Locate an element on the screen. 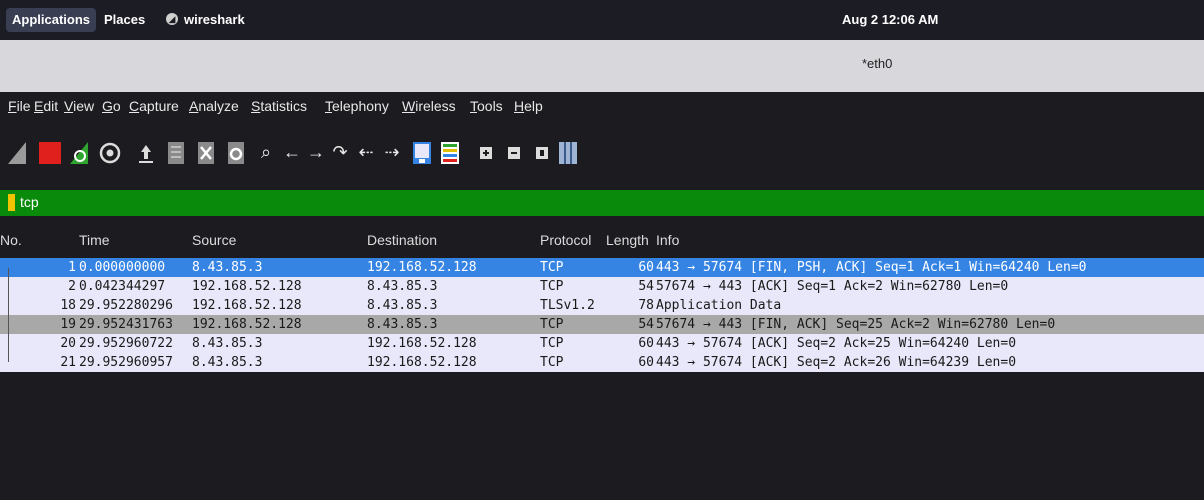  restart-capture-icon is located at coordinates (80, 153).